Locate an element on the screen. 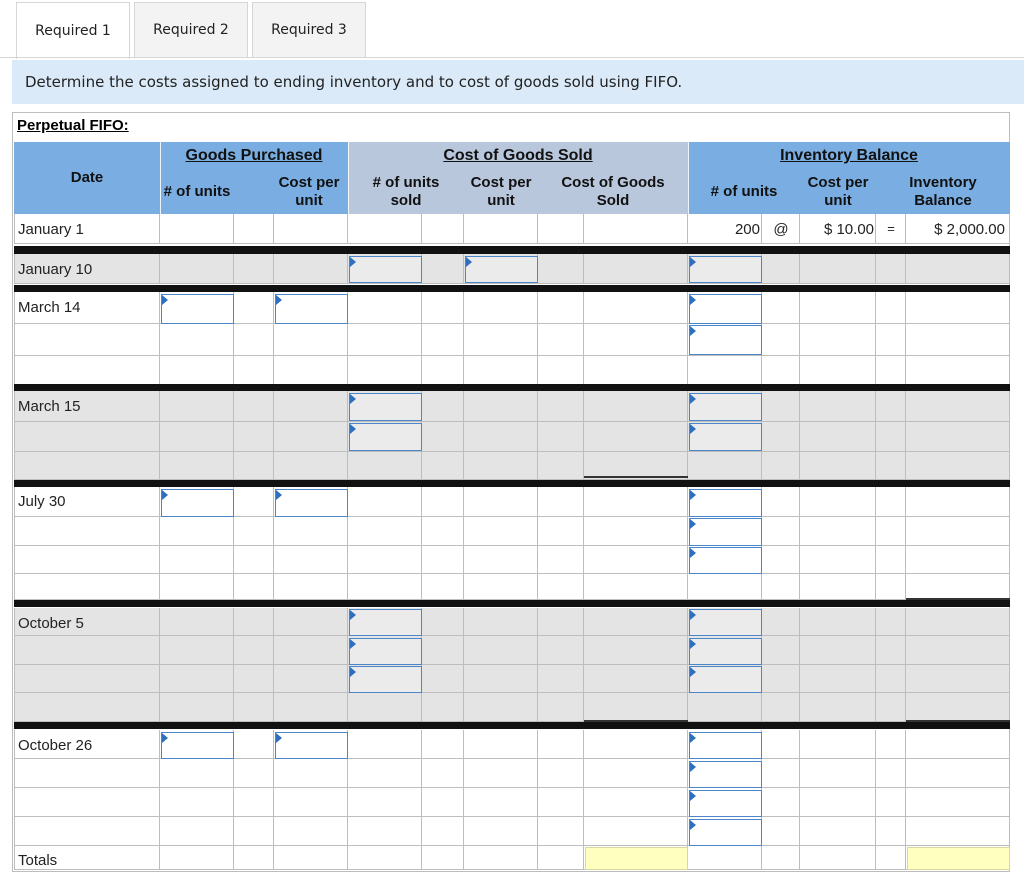  tab-bar: Required 1 Required 2 Required 3 is located at coordinates (191, 30).